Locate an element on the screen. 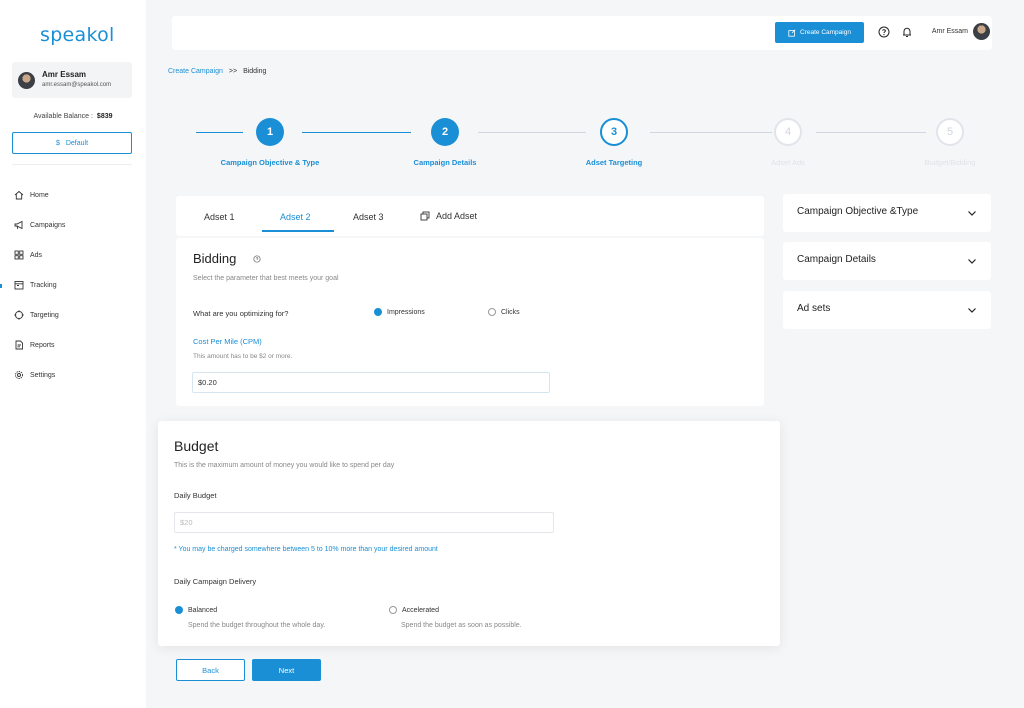  home-icon is located at coordinates (19, 195).